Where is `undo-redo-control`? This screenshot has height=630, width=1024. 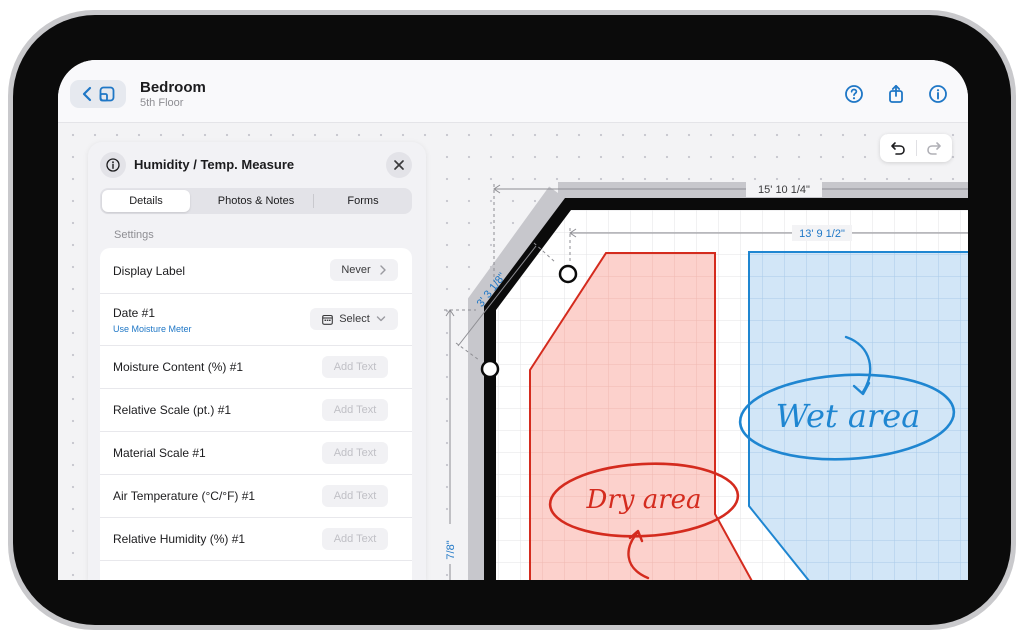
undo-redo-control is located at coordinates (916, 148).